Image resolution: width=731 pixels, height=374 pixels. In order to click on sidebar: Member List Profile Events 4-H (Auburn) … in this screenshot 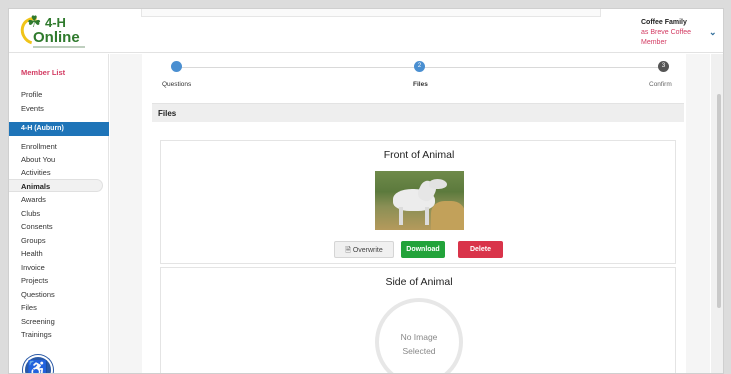, I will do `click(59, 213)`.